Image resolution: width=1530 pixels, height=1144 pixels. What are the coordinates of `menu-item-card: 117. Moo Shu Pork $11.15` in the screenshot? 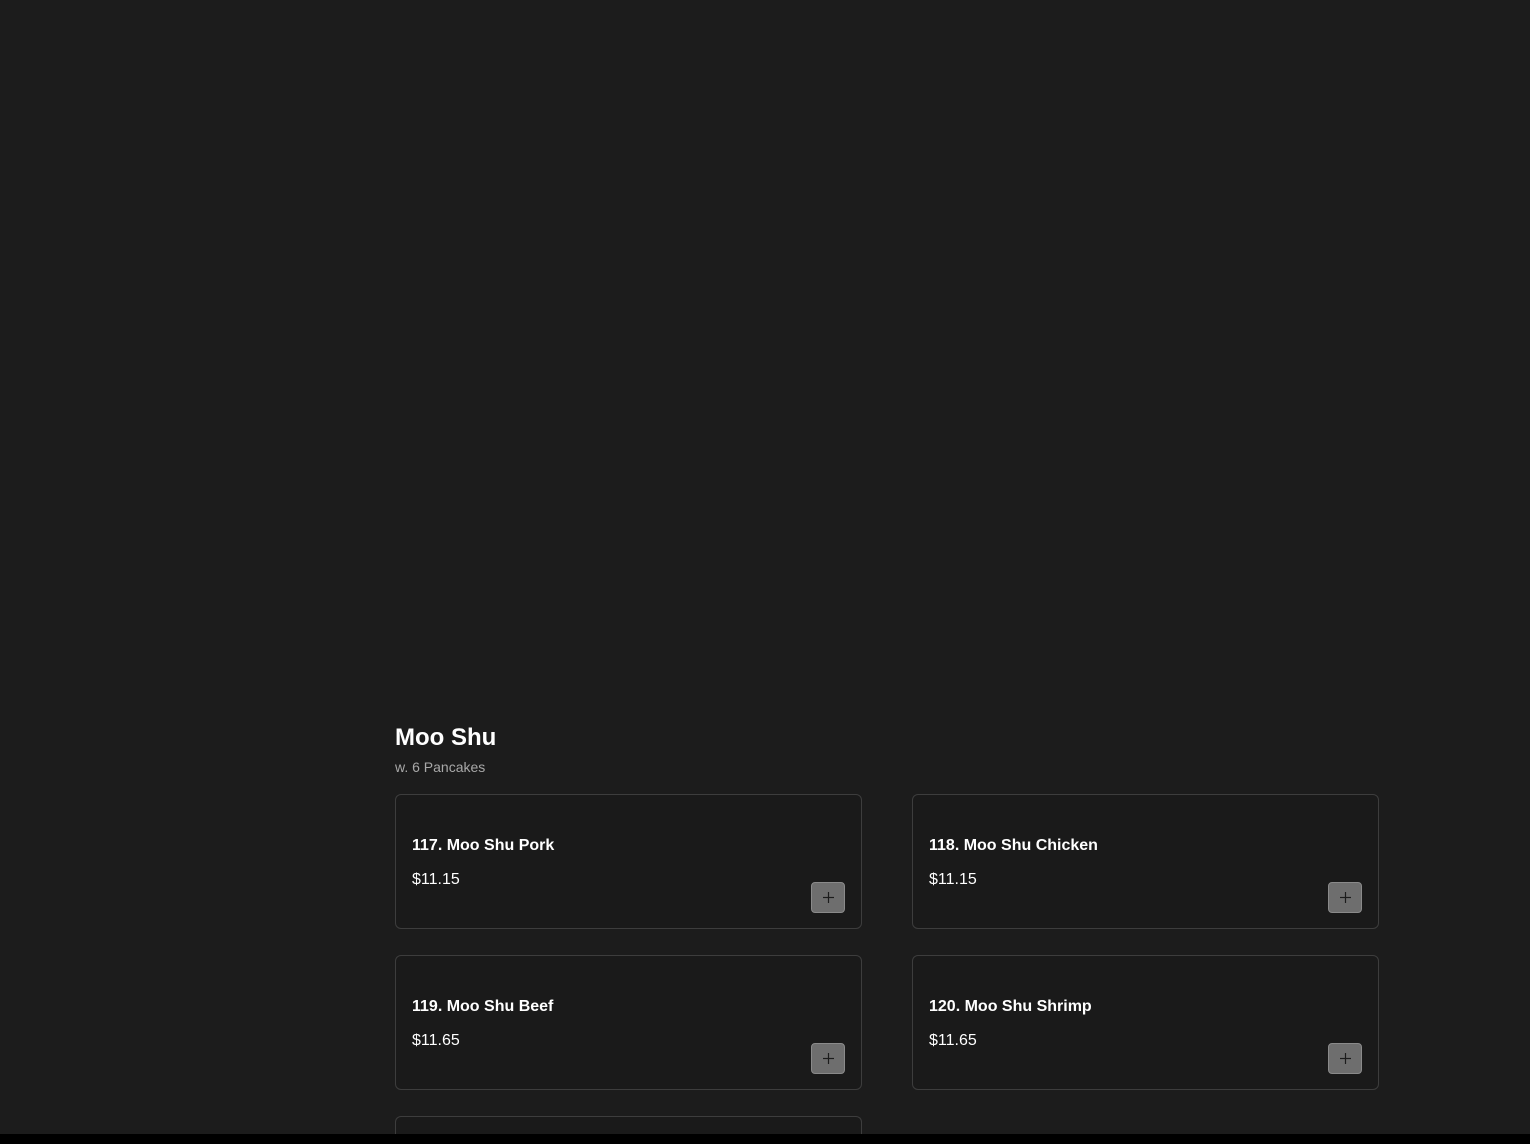 It's located at (628, 861).